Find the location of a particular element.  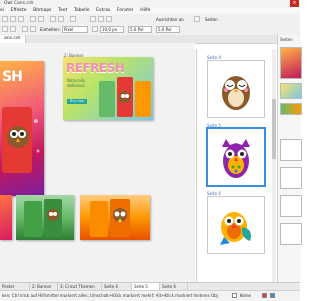

page-tab-label: Poster is located at coordinates (8, 286).